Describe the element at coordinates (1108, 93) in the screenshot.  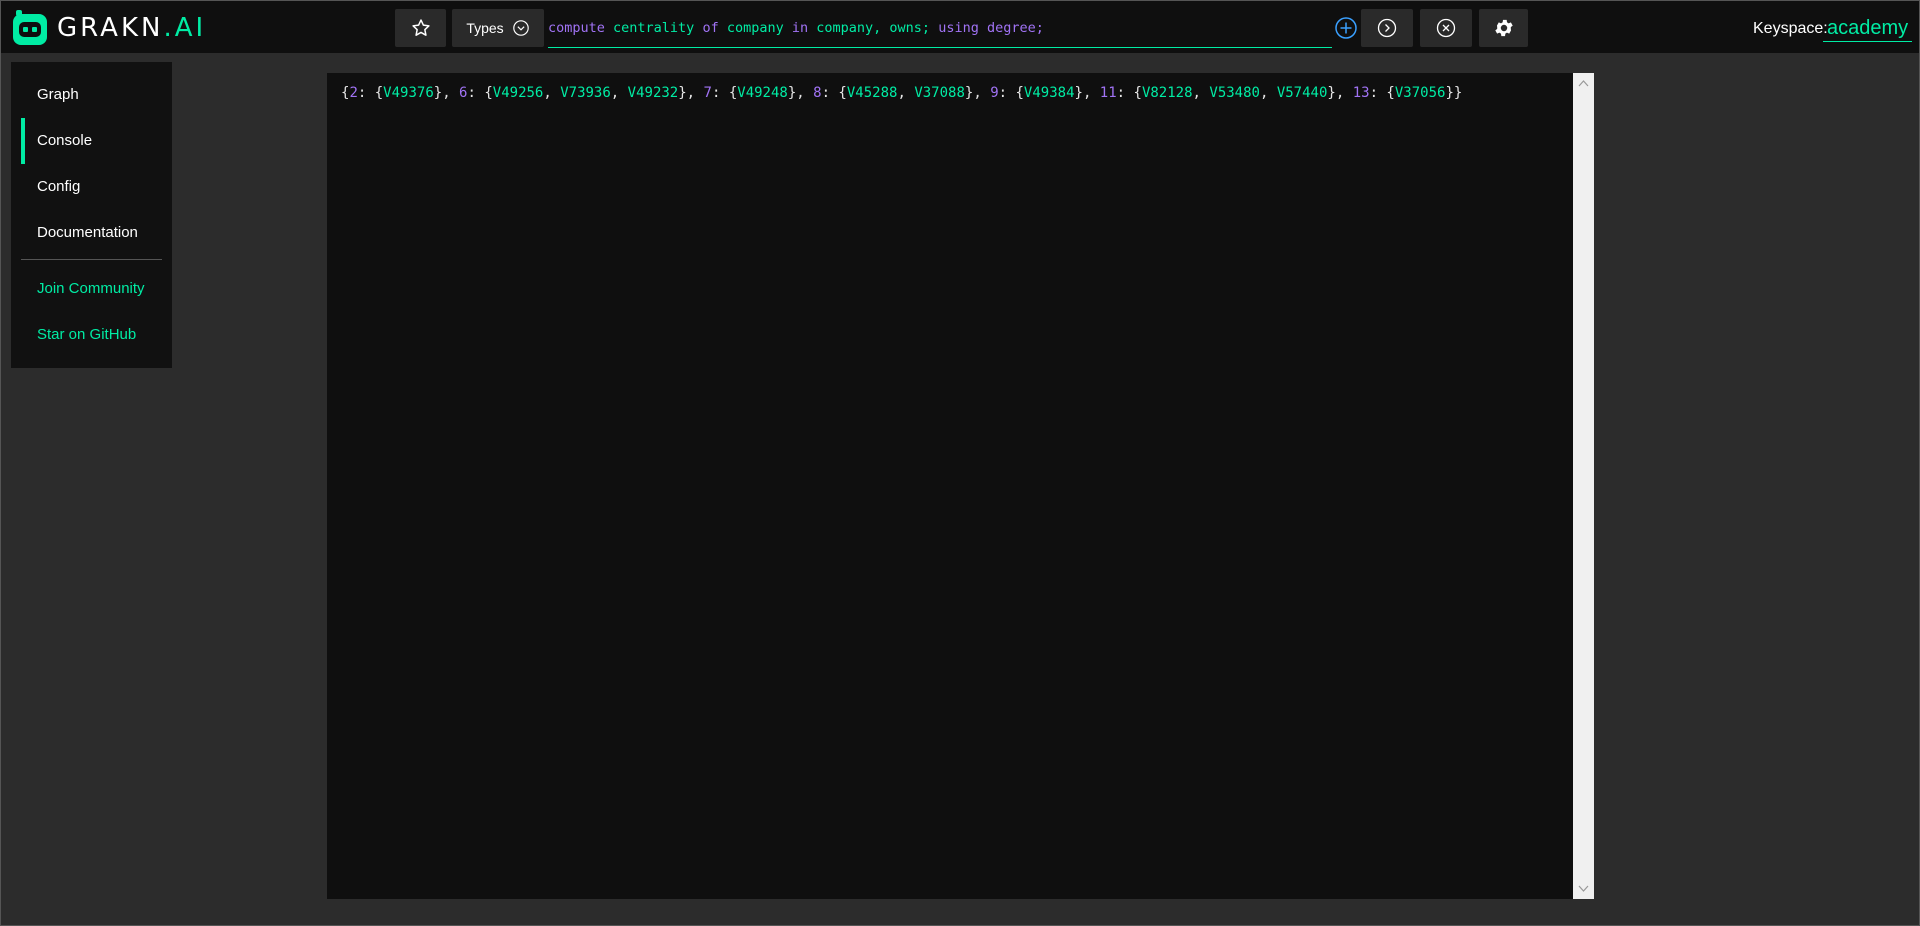
I see `degree-value: 11` at that location.